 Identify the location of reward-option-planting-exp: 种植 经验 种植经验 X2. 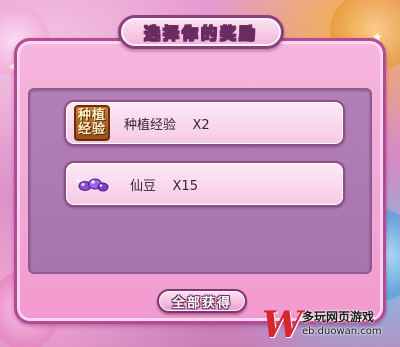
(204, 123).